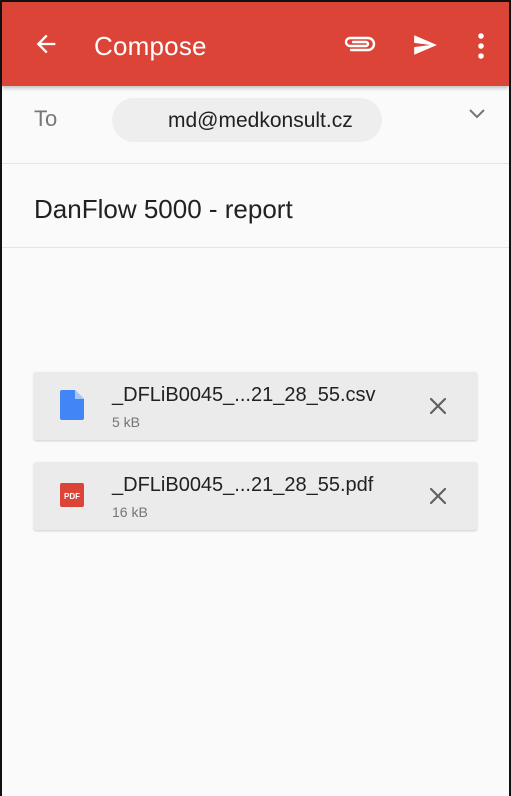 This screenshot has width=511, height=796. I want to click on chevron-down-icon, so click(477, 114).